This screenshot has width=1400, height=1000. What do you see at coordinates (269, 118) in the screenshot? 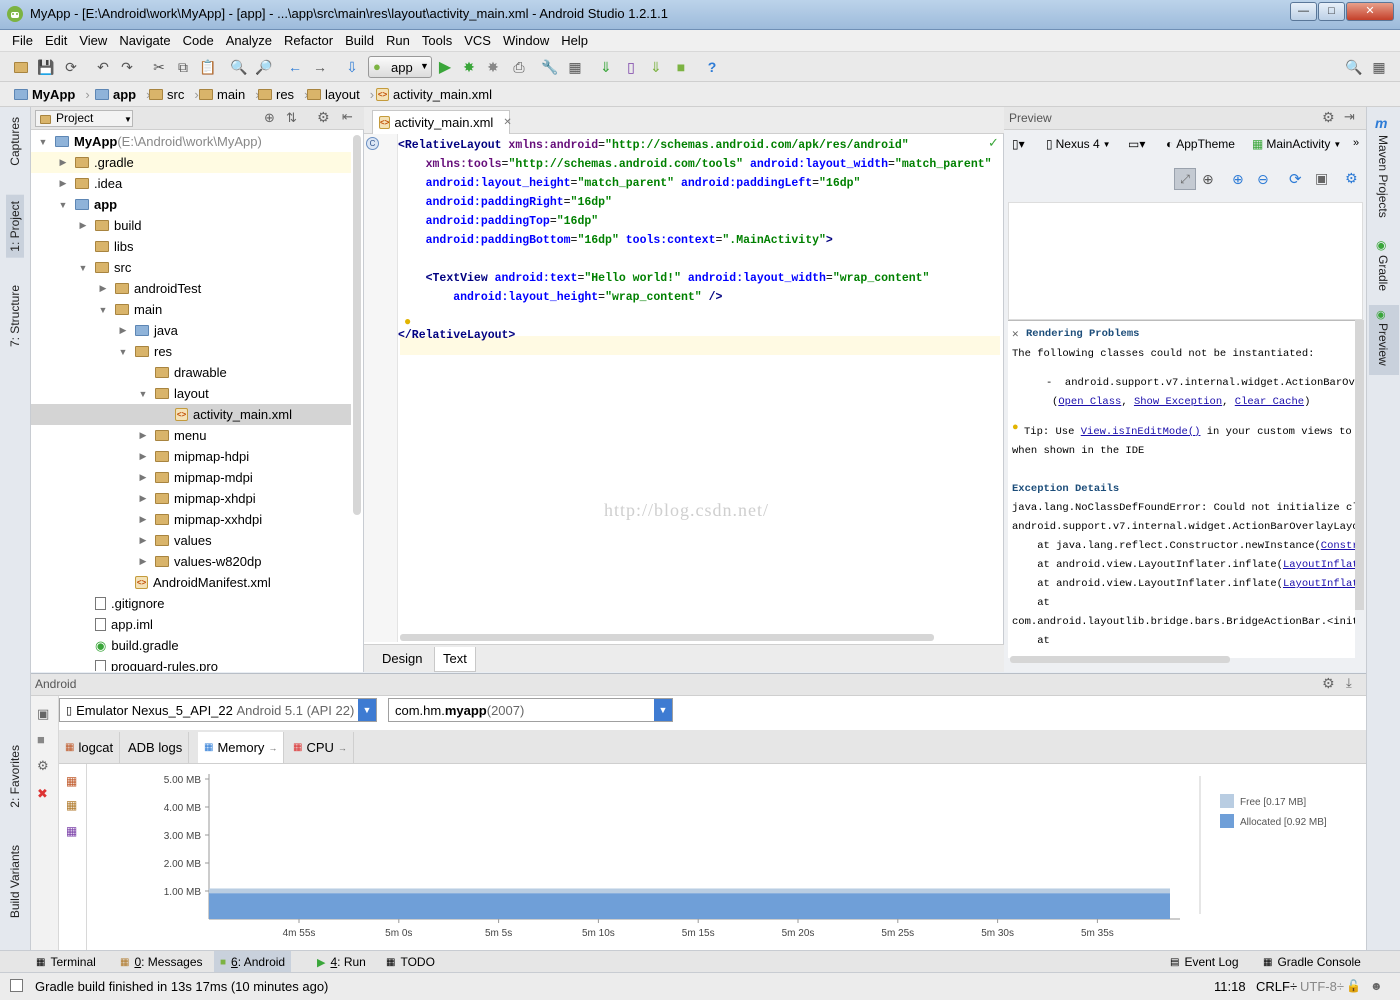
I see `scroll-from-source-icon: ⊕` at bounding box center [269, 118].